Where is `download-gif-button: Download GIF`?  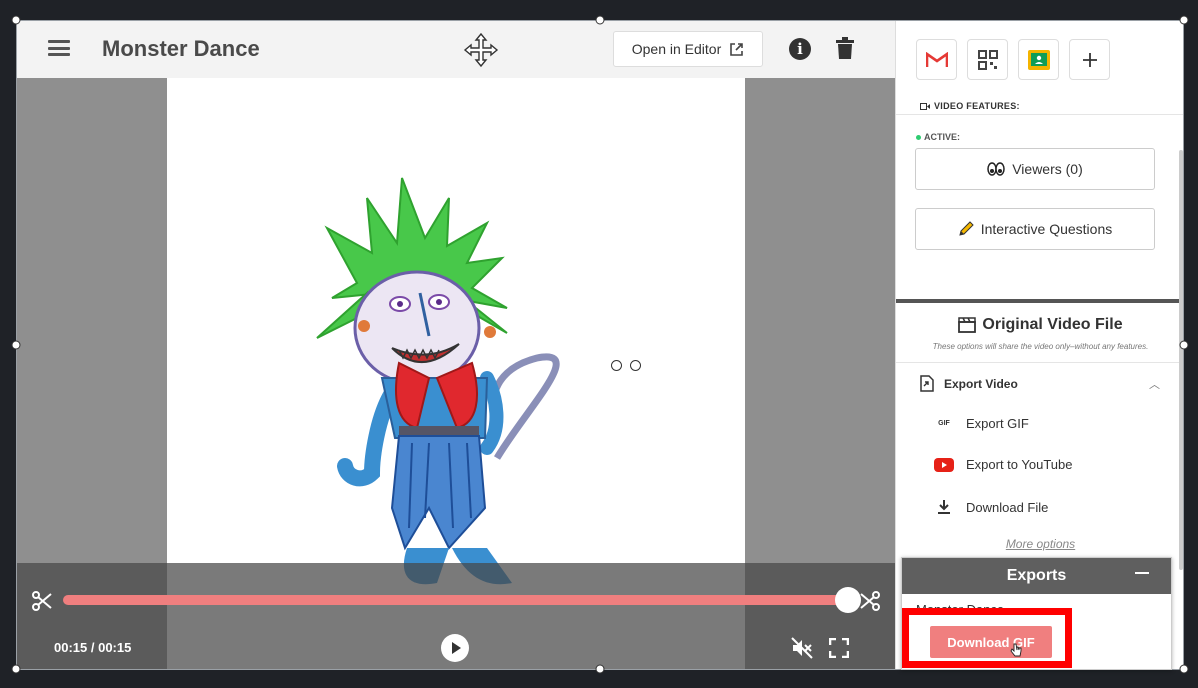 download-gif-button: Download GIF is located at coordinates (991, 642).